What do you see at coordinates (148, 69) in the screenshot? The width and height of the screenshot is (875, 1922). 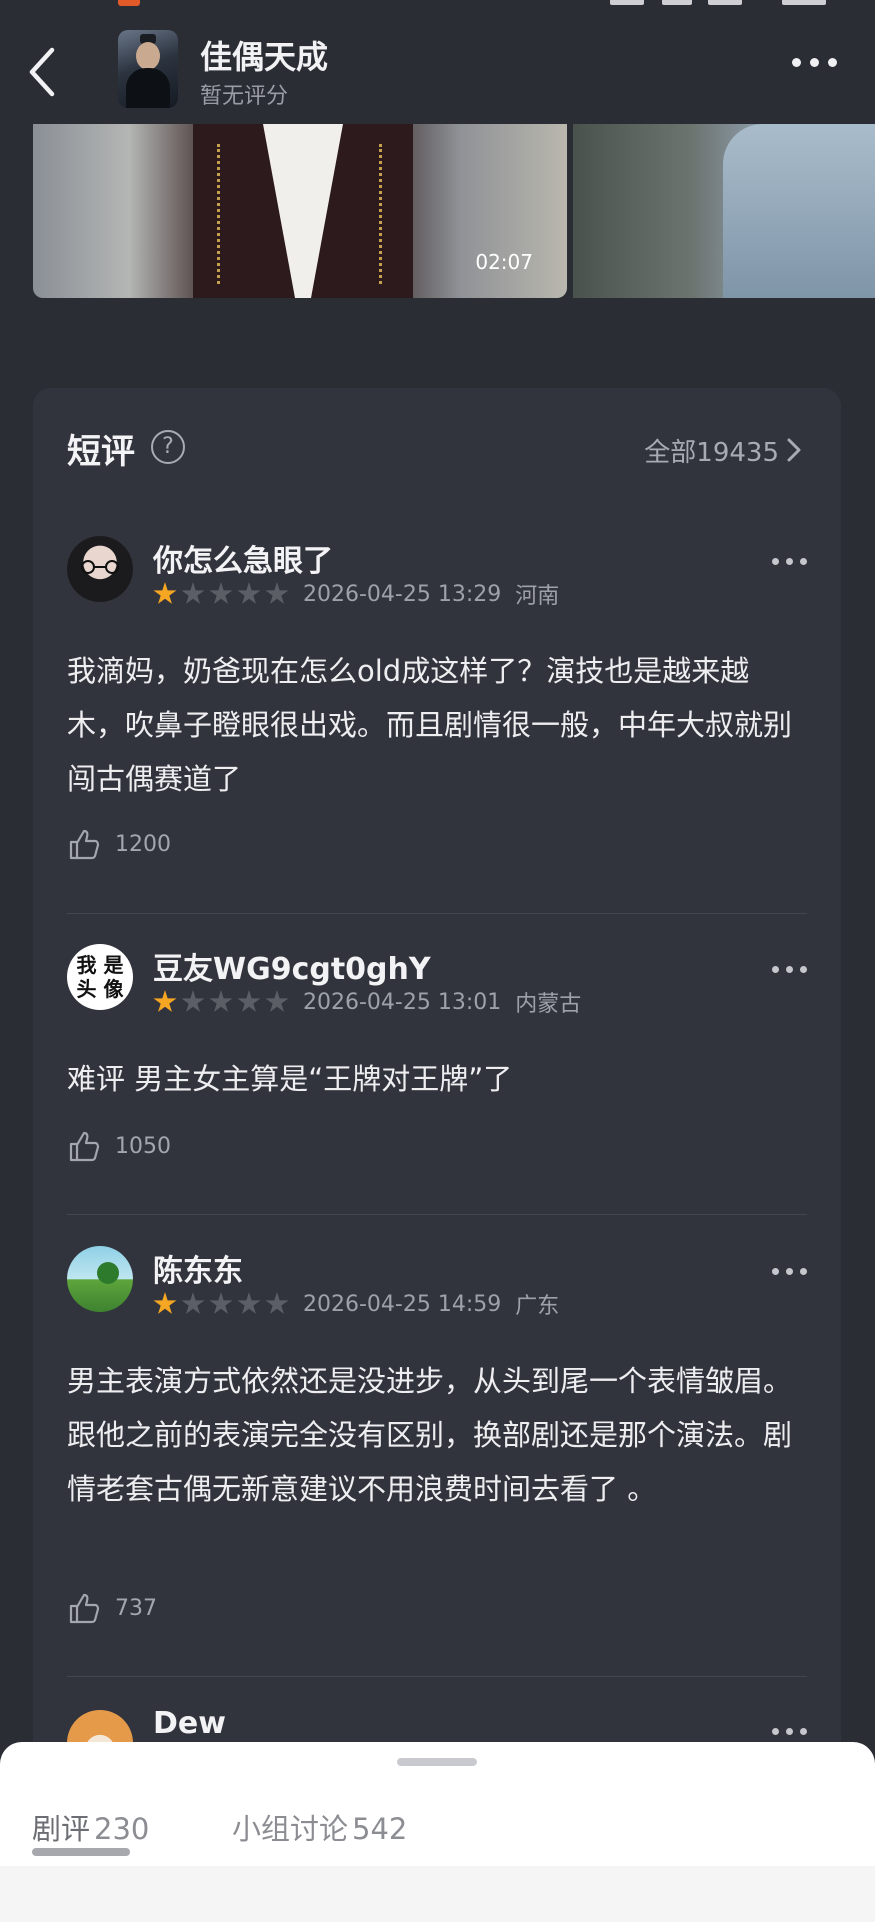 I see `show-poster` at bounding box center [148, 69].